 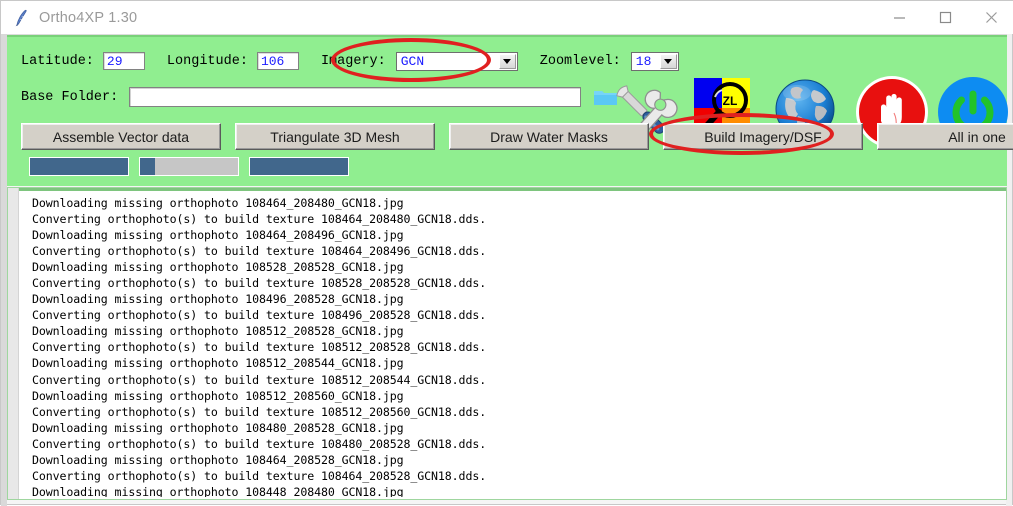 I want to click on base-folder-input, so click(x=355, y=97).